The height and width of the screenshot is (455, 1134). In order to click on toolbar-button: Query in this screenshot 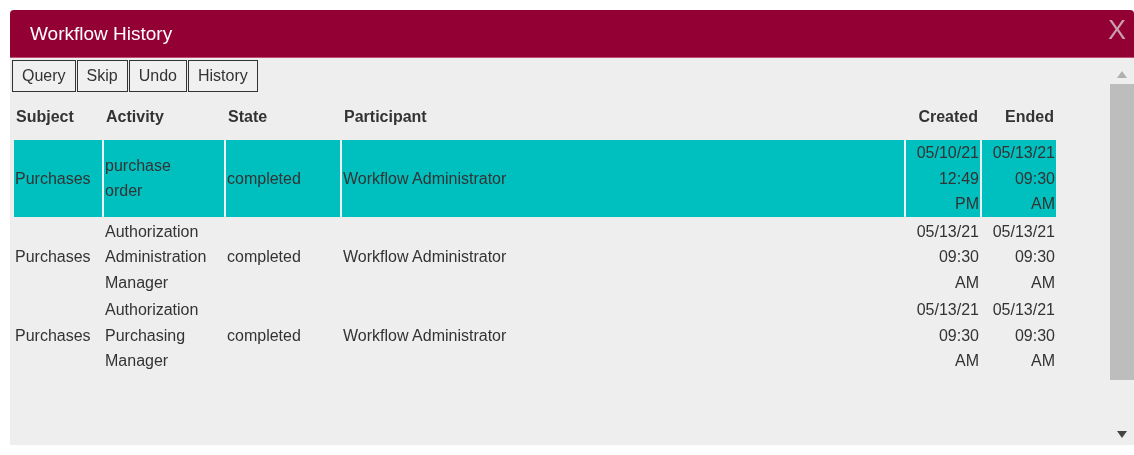, I will do `click(44, 76)`.